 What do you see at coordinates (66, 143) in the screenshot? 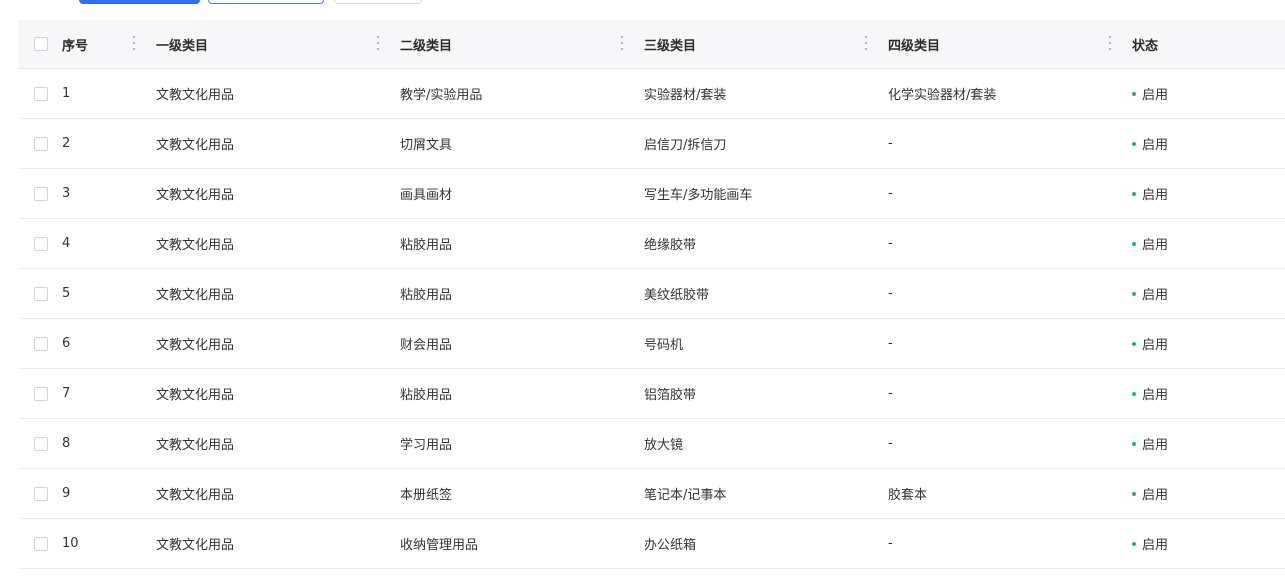
I see `row-no: 2` at bounding box center [66, 143].